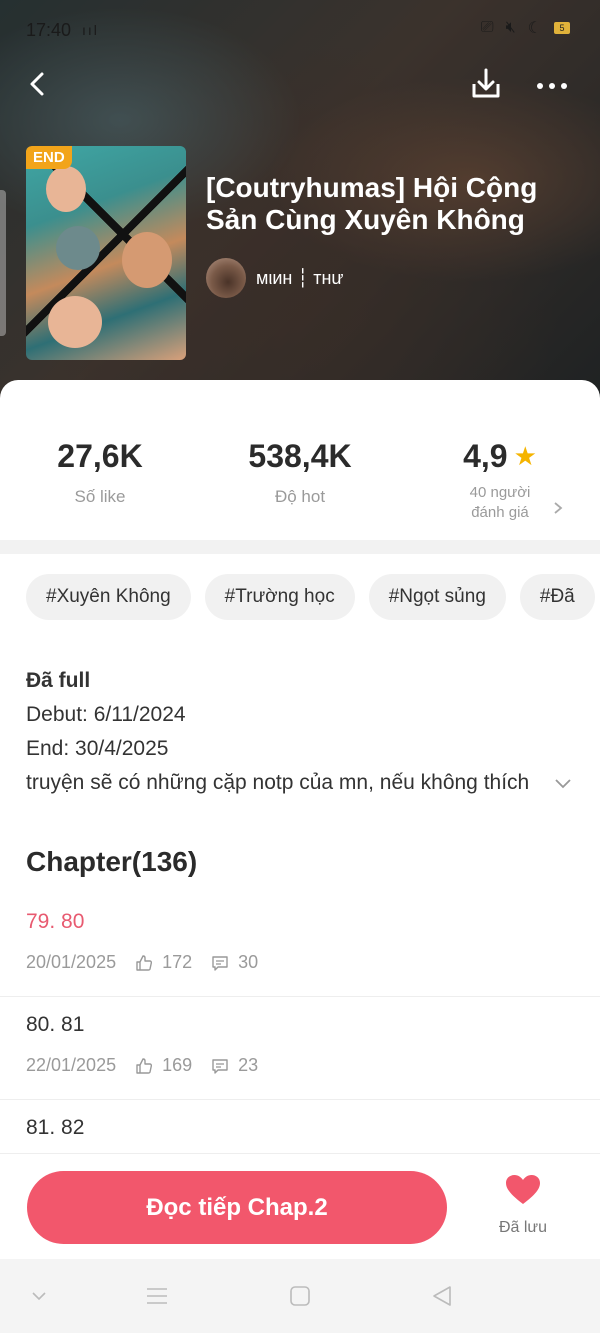 The height and width of the screenshot is (1333, 600). What do you see at coordinates (90, 30) in the screenshot?
I see `signal-icon: ııl` at bounding box center [90, 30].